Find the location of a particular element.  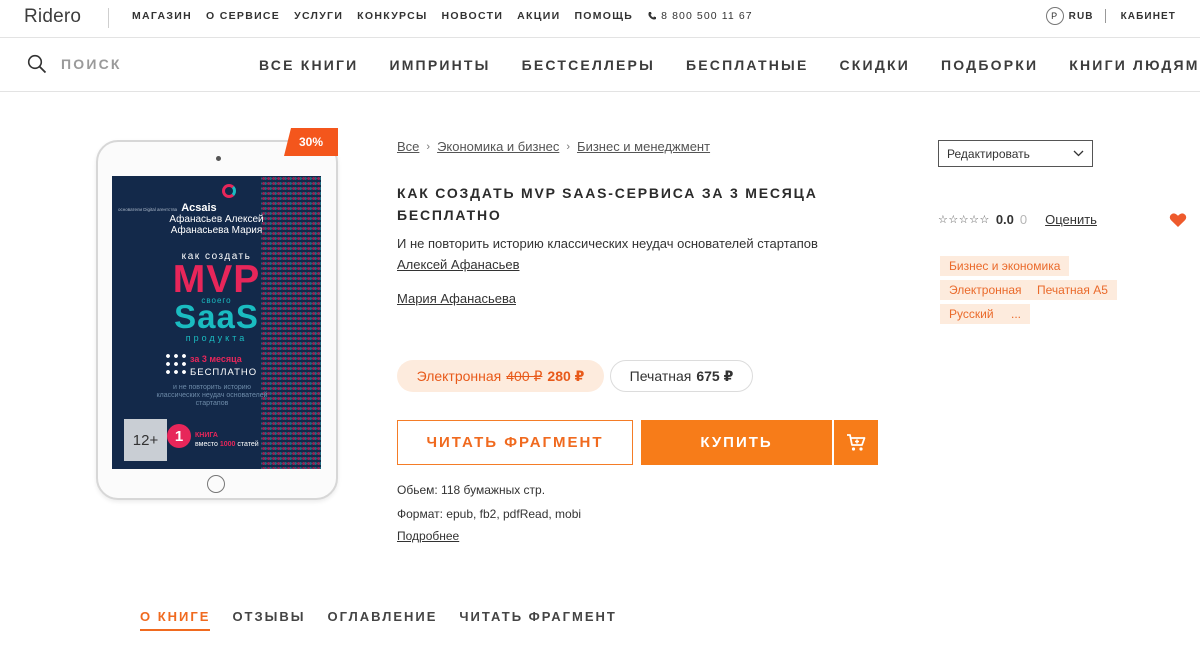

rating-count: 0 is located at coordinates (1023, 219).